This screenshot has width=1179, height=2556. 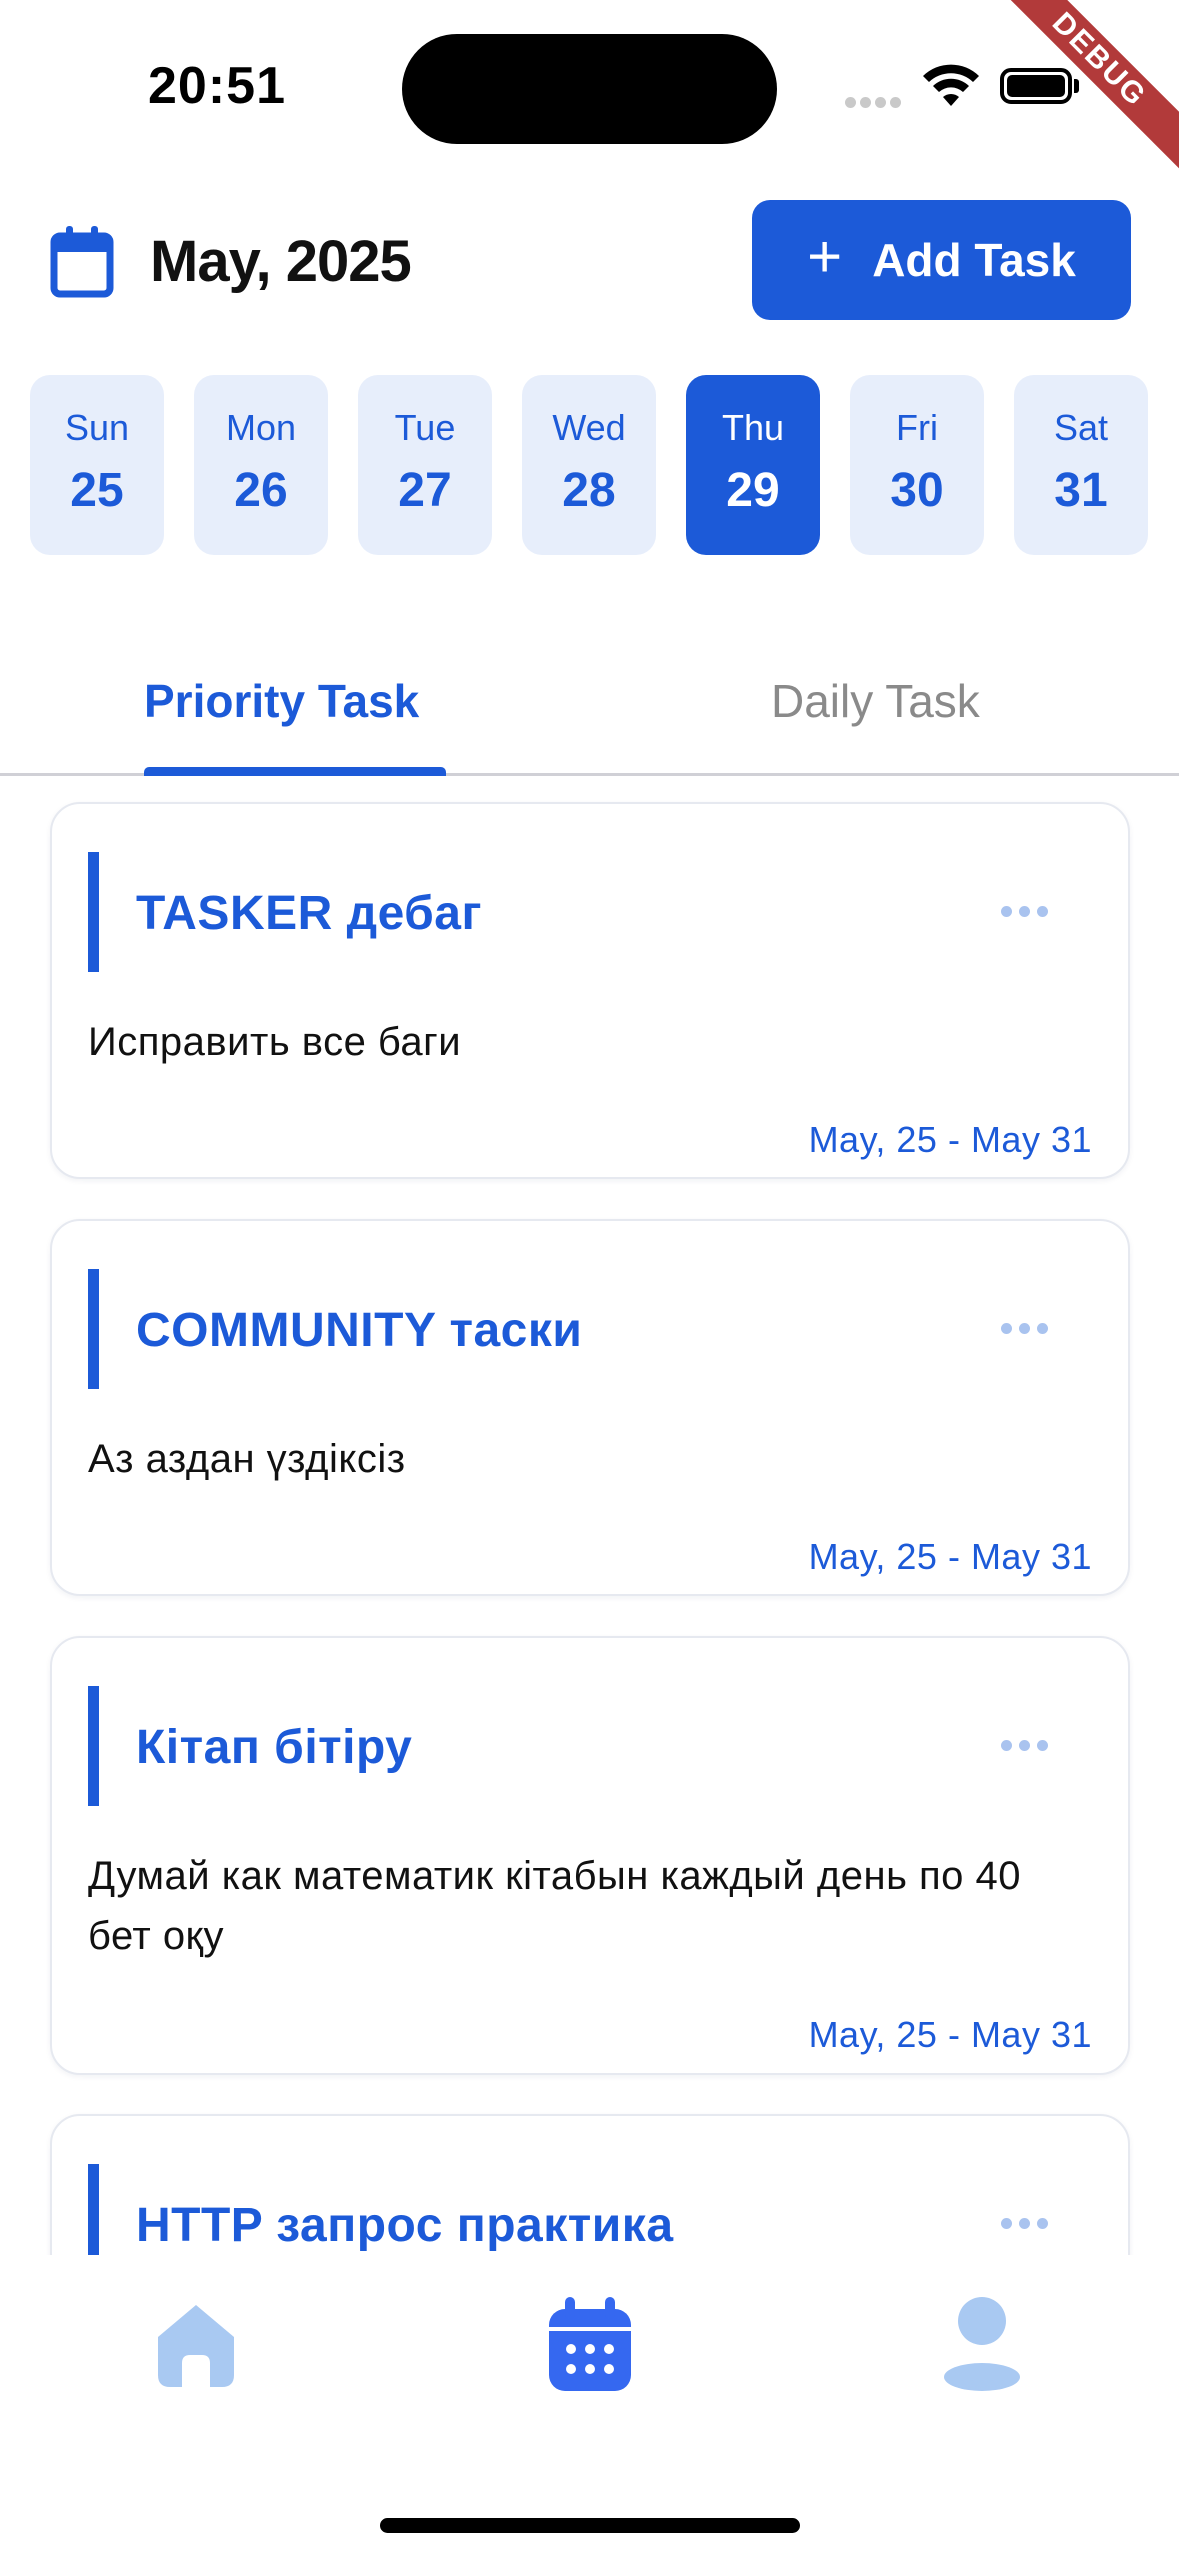 What do you see at coordinates (590, 2525) in the screenshot?
I see `home-indicator` at bounding box center [590, 2525].